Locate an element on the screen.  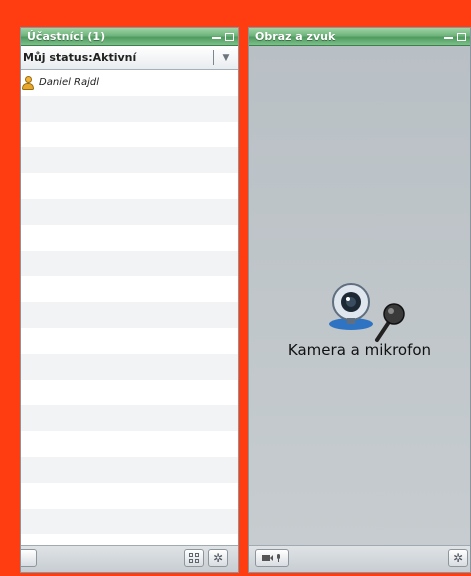
audio-video-settings-button: ✲ is located at coordinates (458, 558).